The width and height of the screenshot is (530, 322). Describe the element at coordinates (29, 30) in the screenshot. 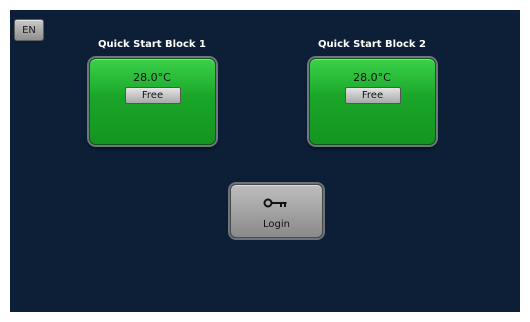

I see `language-button: EN` at that location.